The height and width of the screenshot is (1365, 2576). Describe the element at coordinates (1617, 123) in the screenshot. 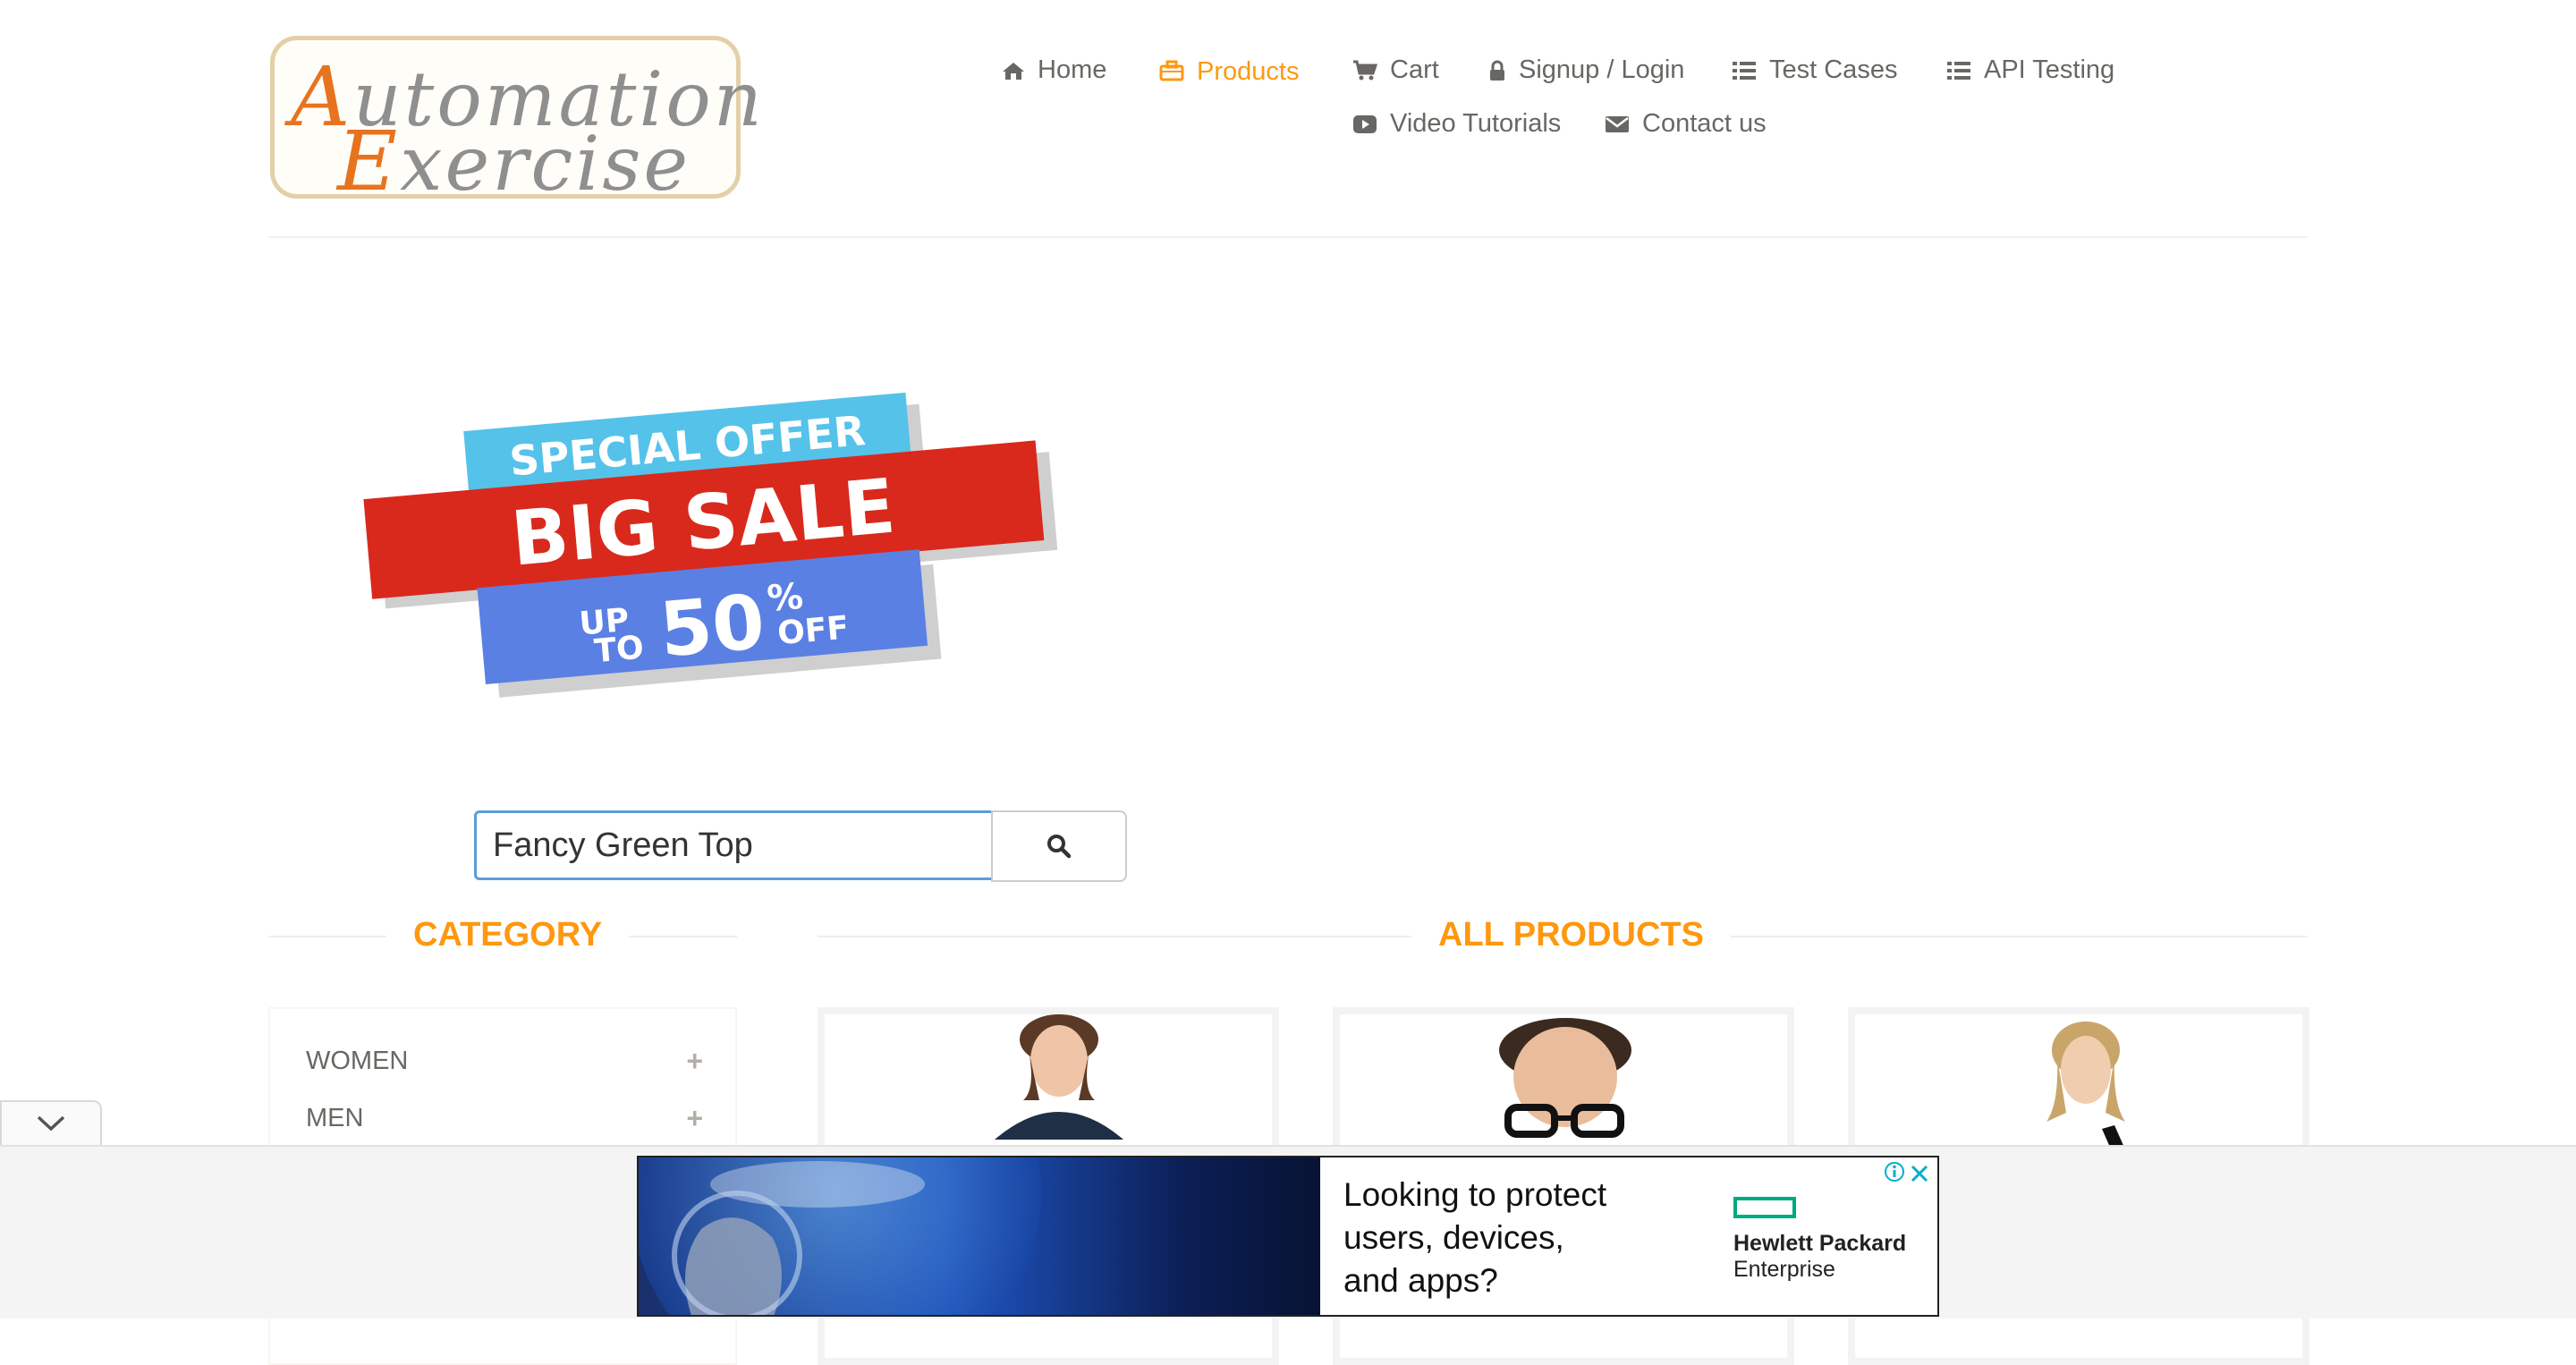

I see `envelope-icon` at that location.